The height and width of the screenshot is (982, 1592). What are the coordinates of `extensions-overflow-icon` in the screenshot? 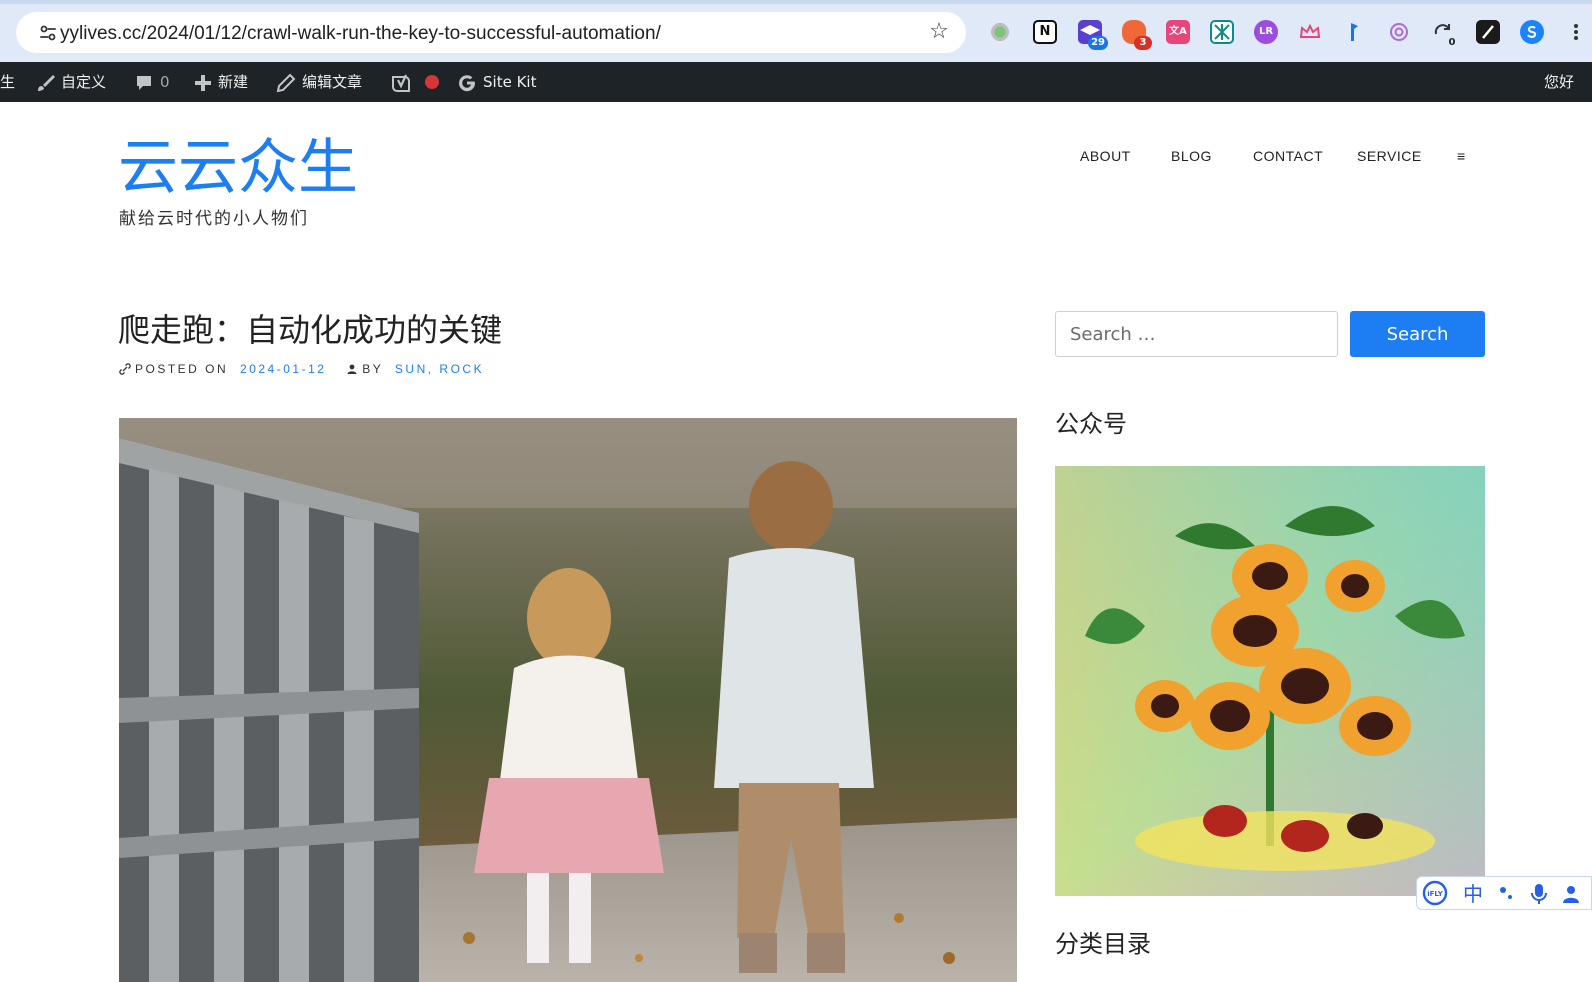 It's located at (1576, 32).